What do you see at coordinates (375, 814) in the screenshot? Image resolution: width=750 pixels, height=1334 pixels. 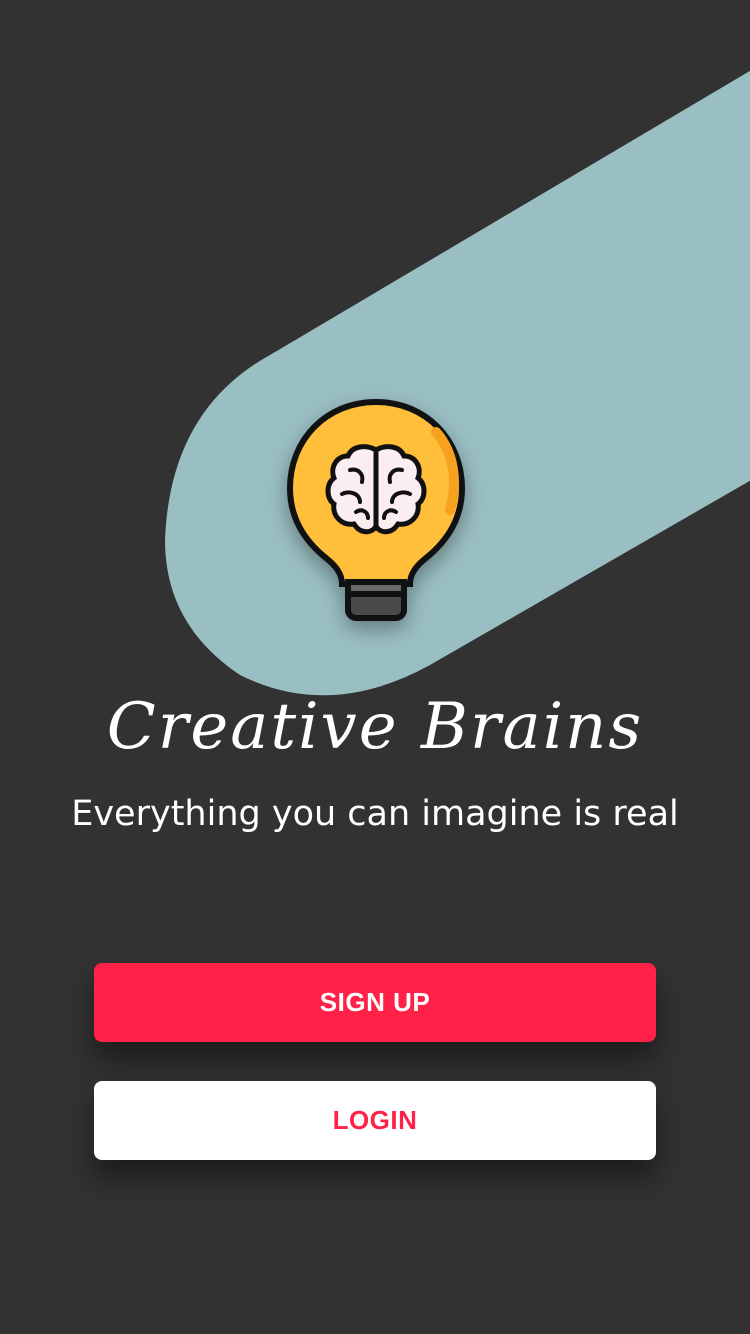 I see `app-tagline: Everything you can imagine is real` at bounding box center [375, 814].